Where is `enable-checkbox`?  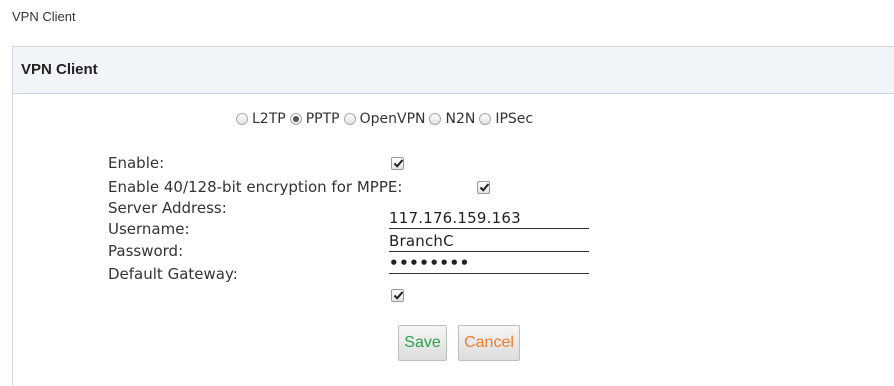
enable-checkbox is located at coordinates (397, 163).